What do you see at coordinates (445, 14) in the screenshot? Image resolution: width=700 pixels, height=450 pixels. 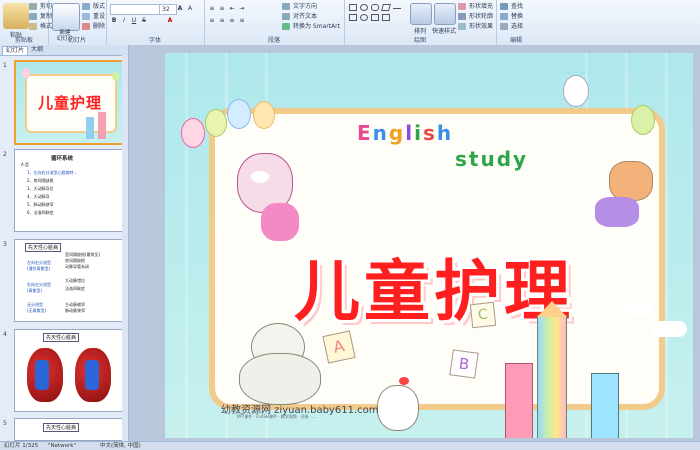 I see `quick-styles-icon` at bounding box center [445, 14].